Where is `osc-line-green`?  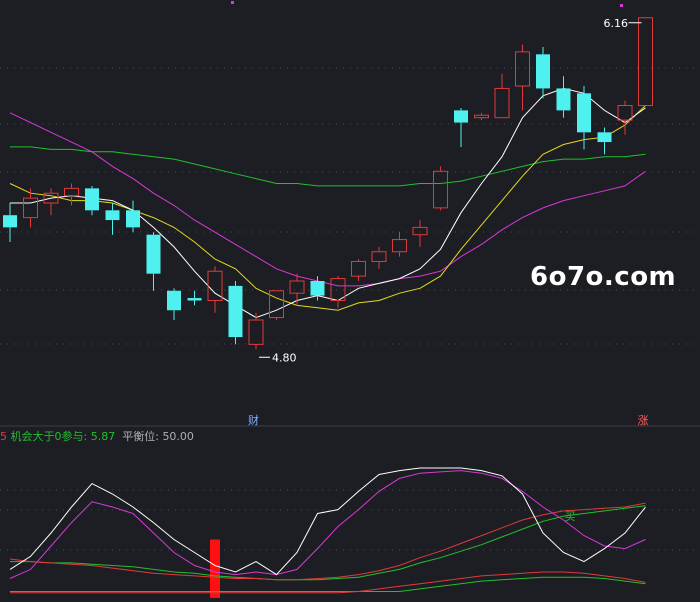
osc-line-green is located at coordinates (328, 543).